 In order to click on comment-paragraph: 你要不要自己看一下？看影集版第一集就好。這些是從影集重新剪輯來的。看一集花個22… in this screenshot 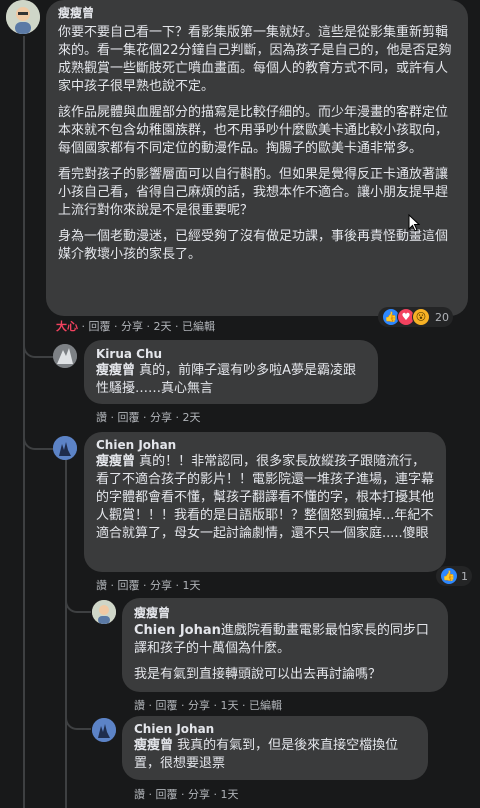, I will do `click(255, 59)`.